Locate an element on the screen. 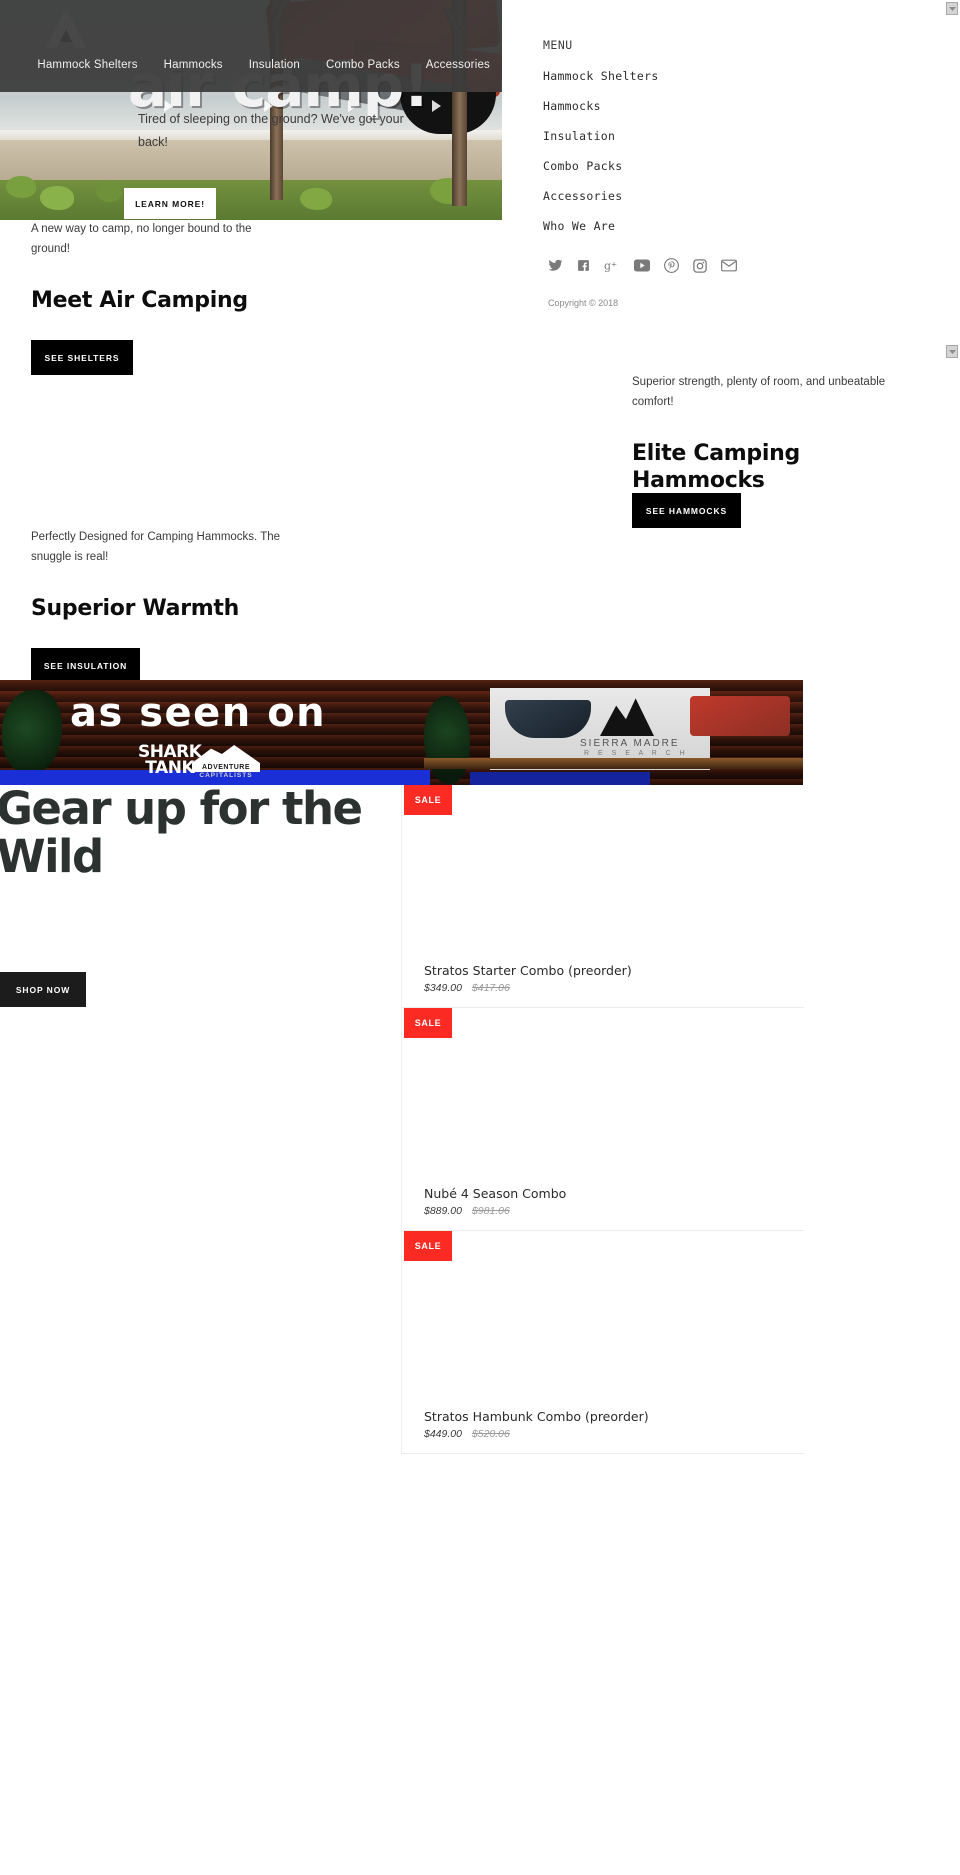  banner-title: as seen on is located at coordinates (198, 713).